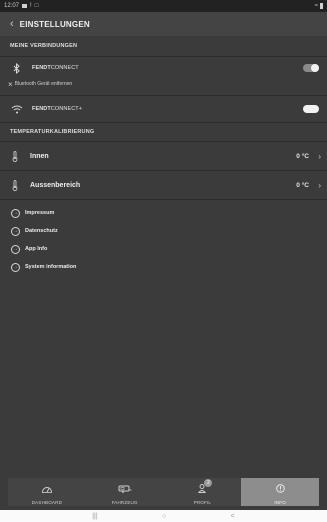  I want to click on caravan-icon, so click(125, 489).